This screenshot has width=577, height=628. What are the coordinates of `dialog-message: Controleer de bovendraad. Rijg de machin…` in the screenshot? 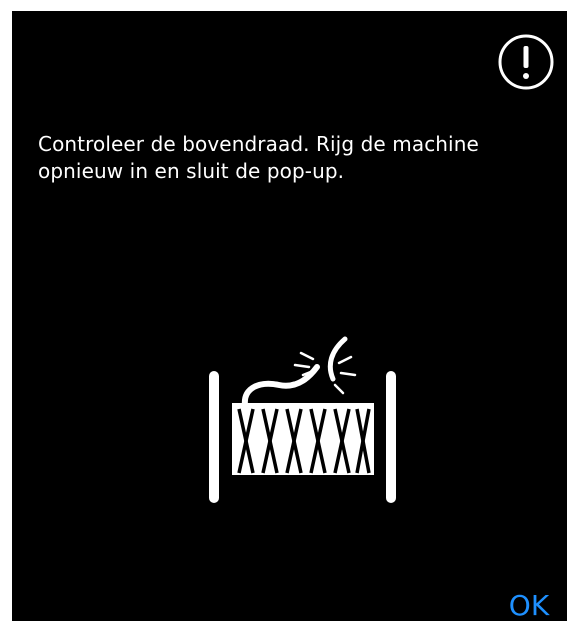 It's located at (258, 157).